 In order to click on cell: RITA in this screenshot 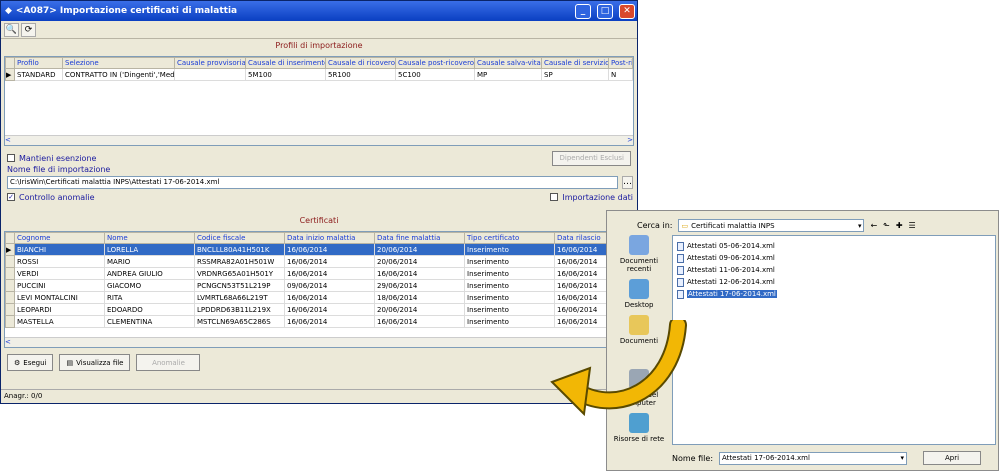, I will do `click(149, 297)`.